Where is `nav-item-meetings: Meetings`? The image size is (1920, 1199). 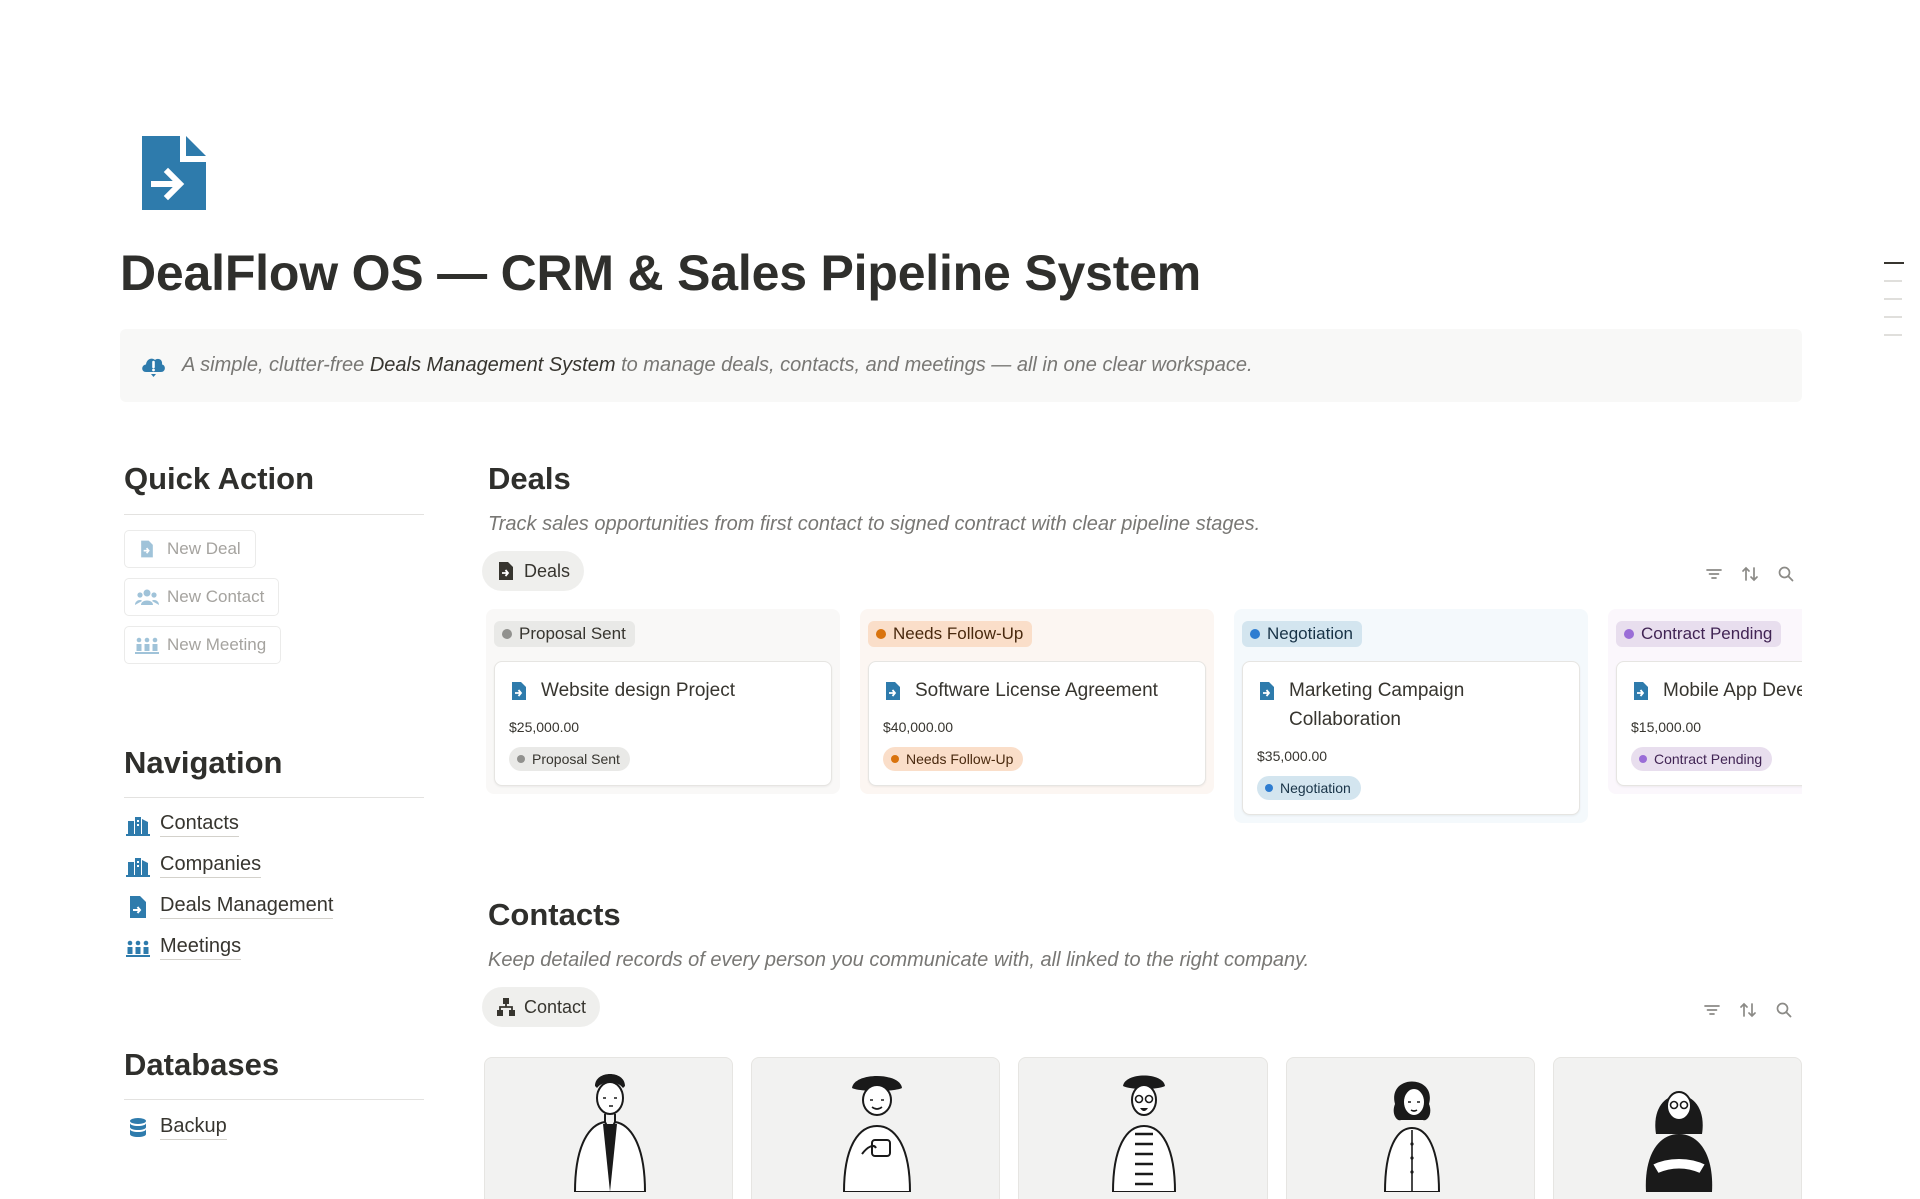 nav-item-meetings: Meetings is located at coordinates (184, 947).